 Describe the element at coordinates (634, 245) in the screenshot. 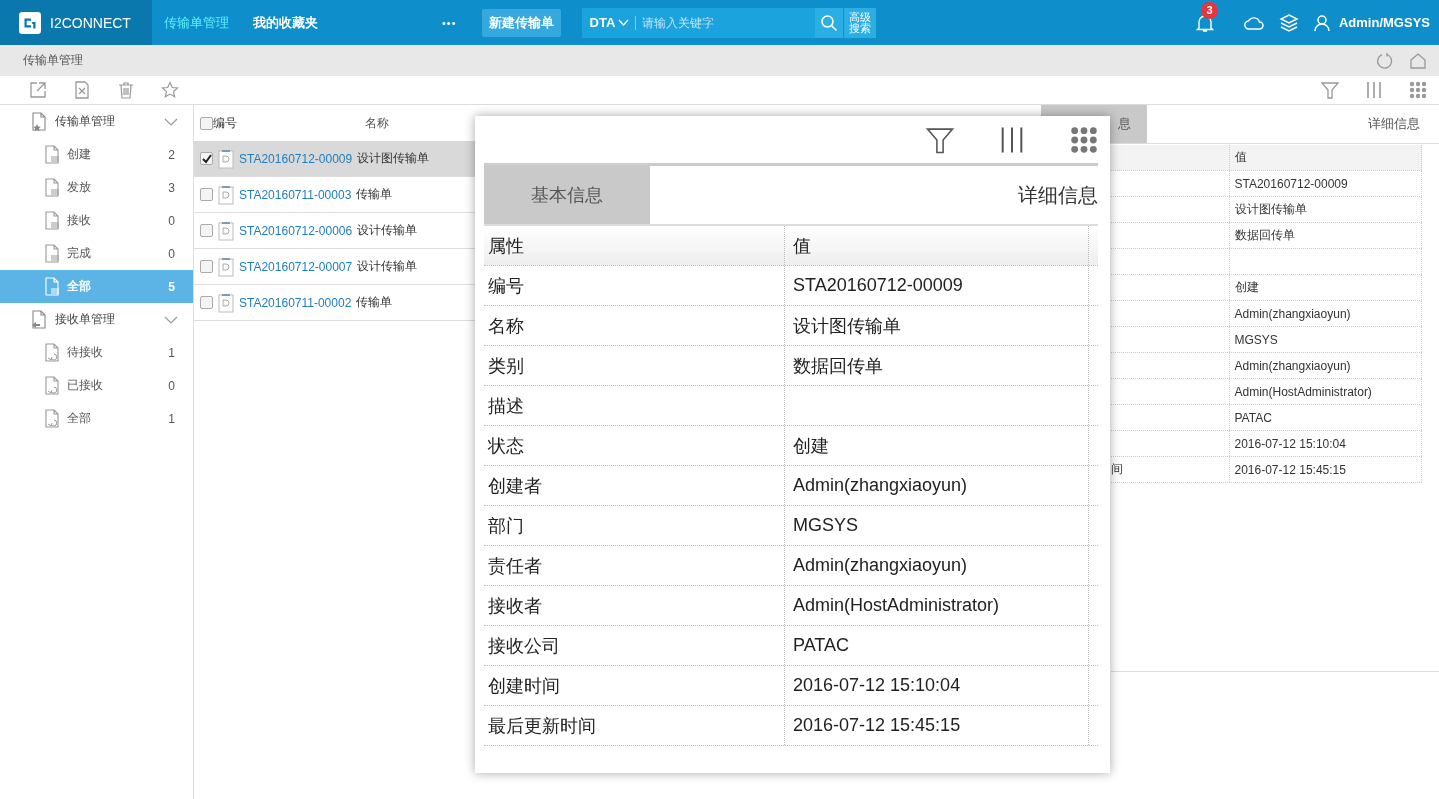

I see `column-header: 属性` at that location.